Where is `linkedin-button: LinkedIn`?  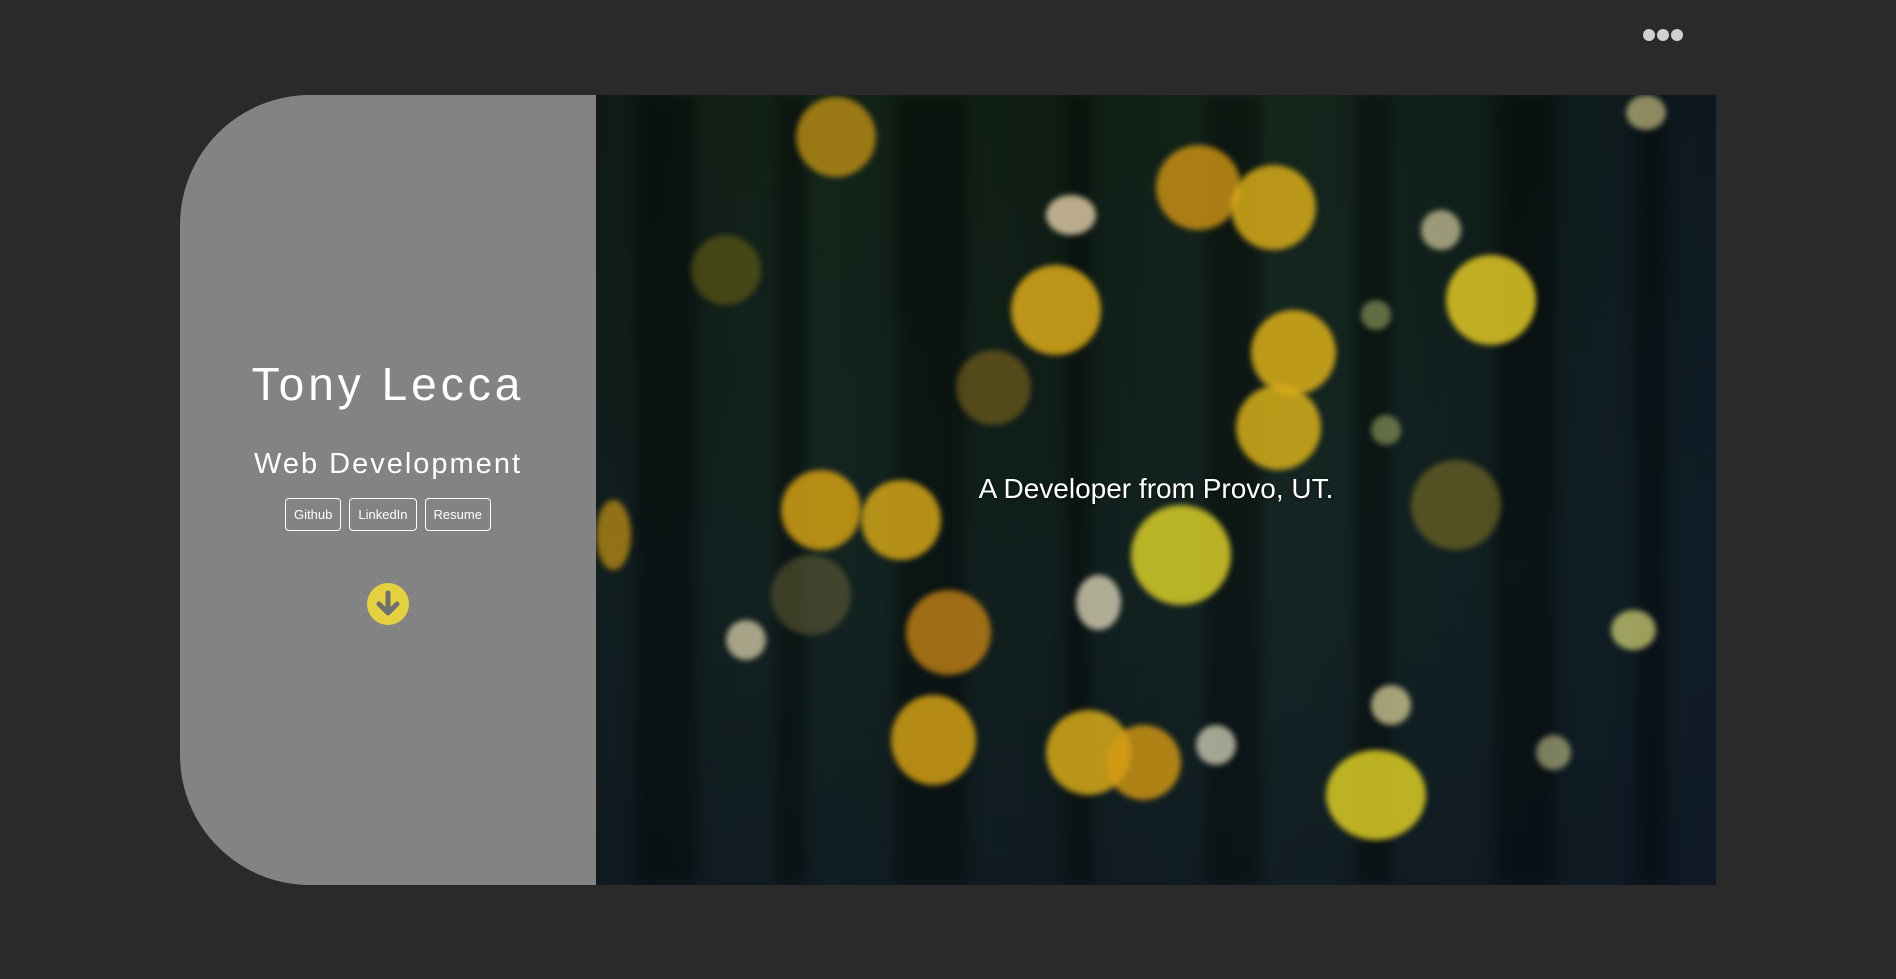 linkedin-button: LinkedIn is located at coordinates (383, 514).